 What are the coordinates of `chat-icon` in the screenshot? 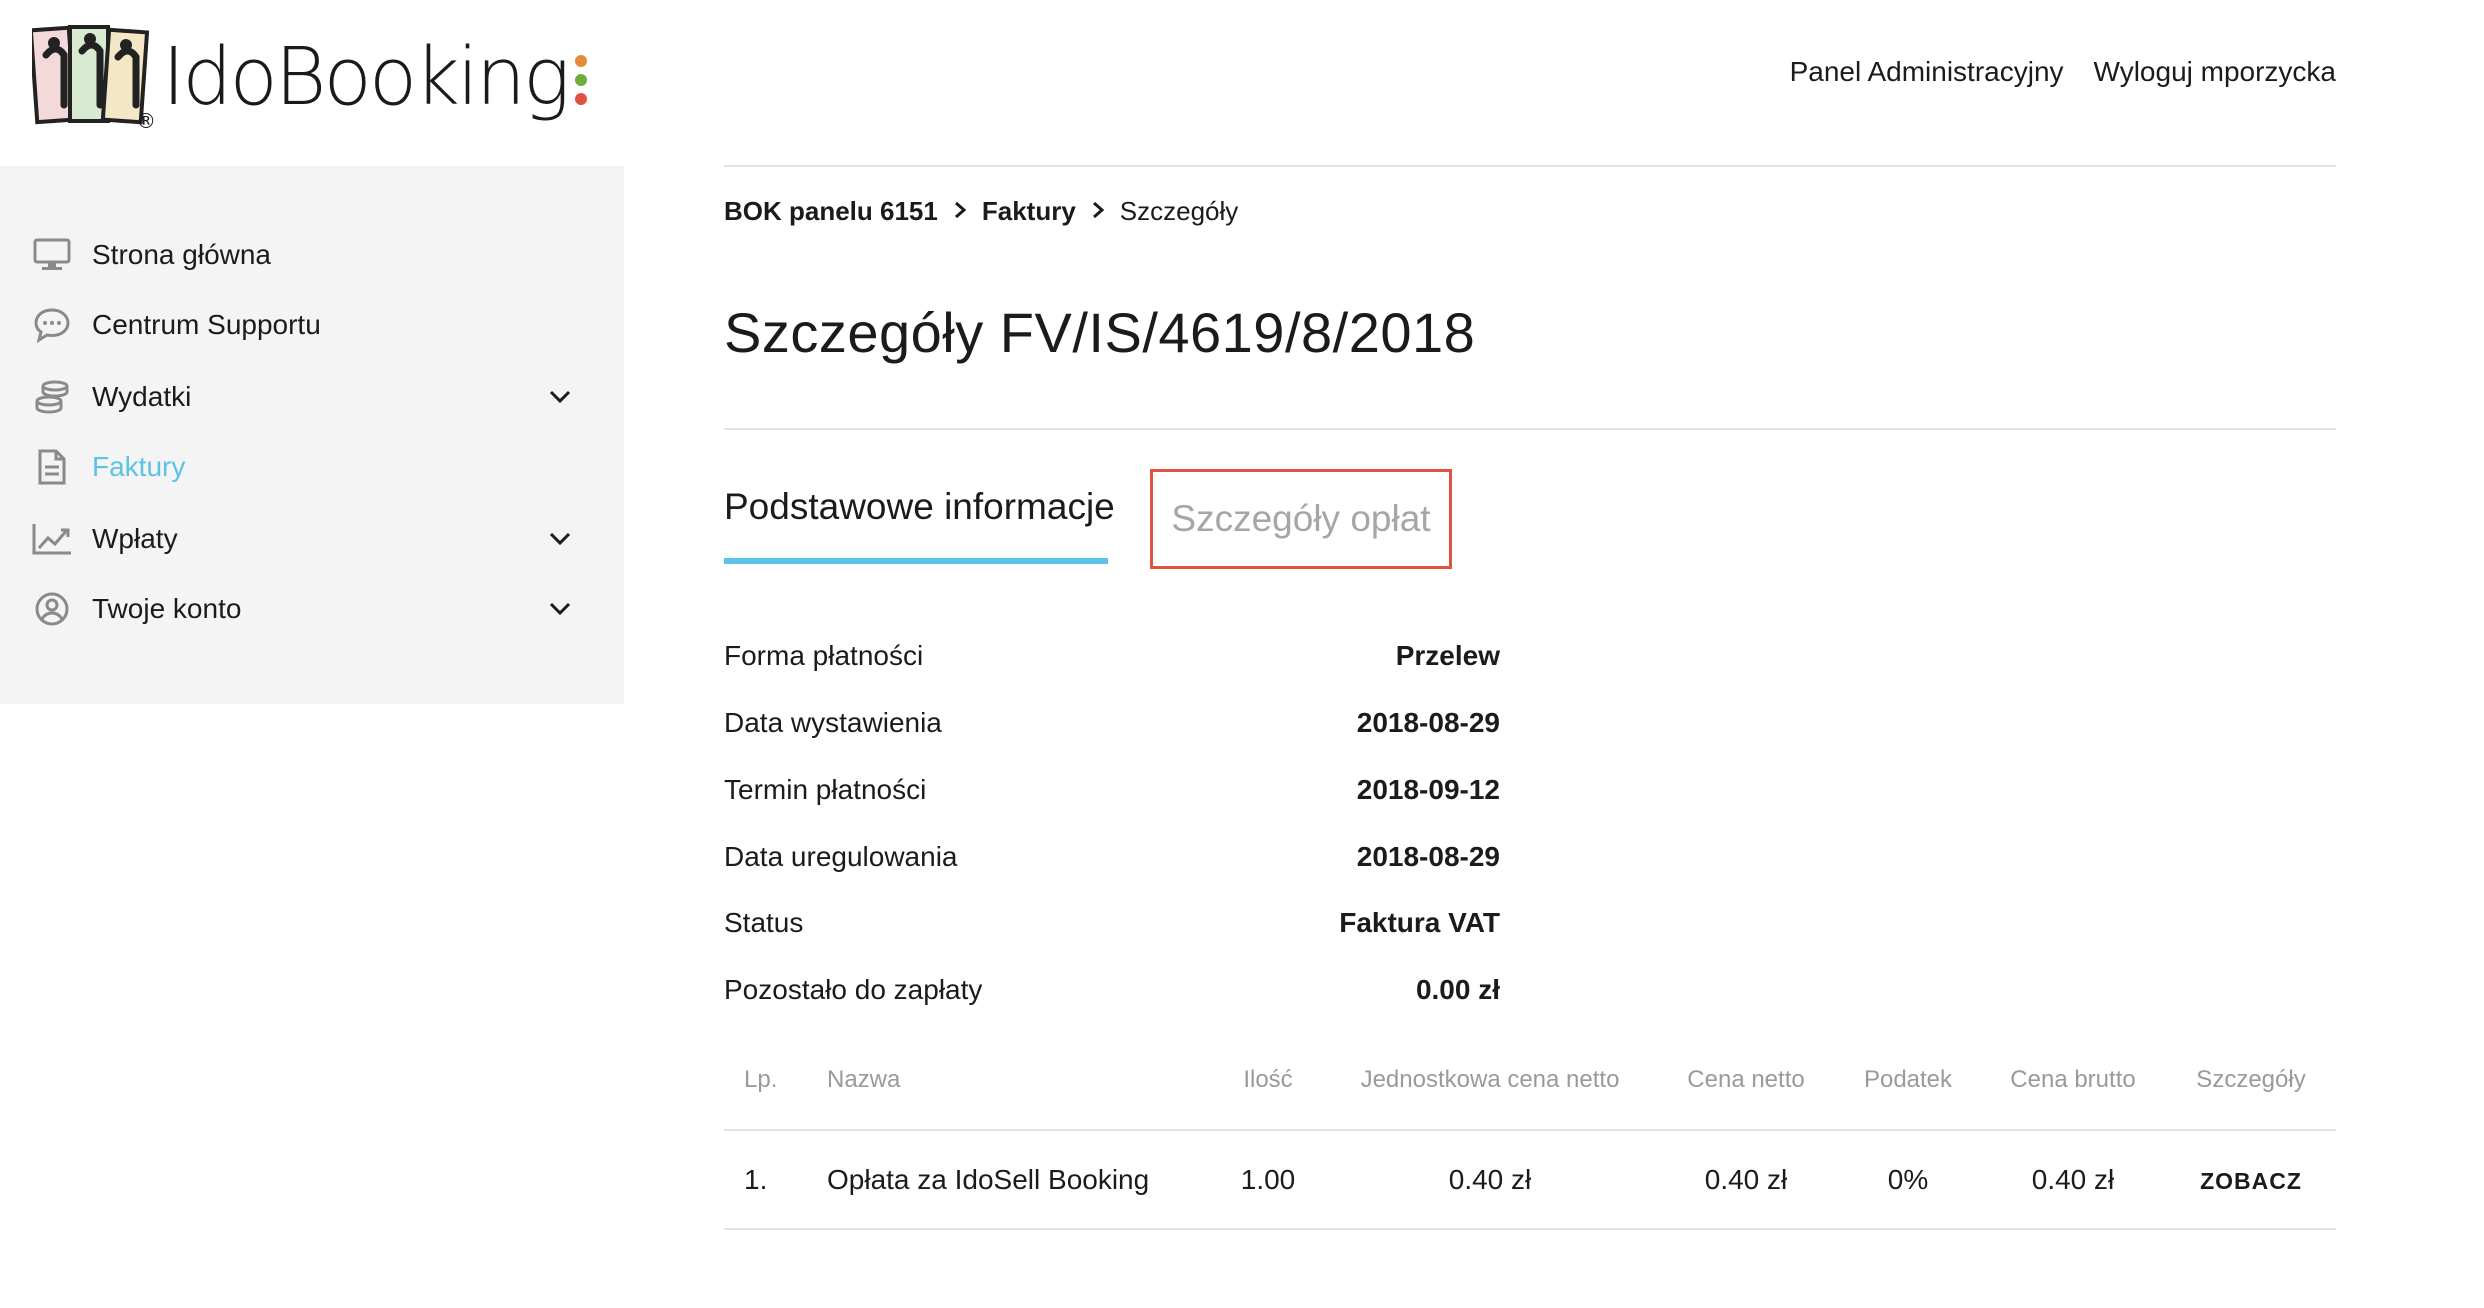 It's located at (52, 325).